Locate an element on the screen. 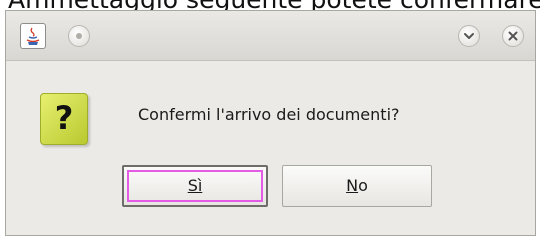 The image size is (540, 240). no-button-label: No is located at coordinates (357, 185).